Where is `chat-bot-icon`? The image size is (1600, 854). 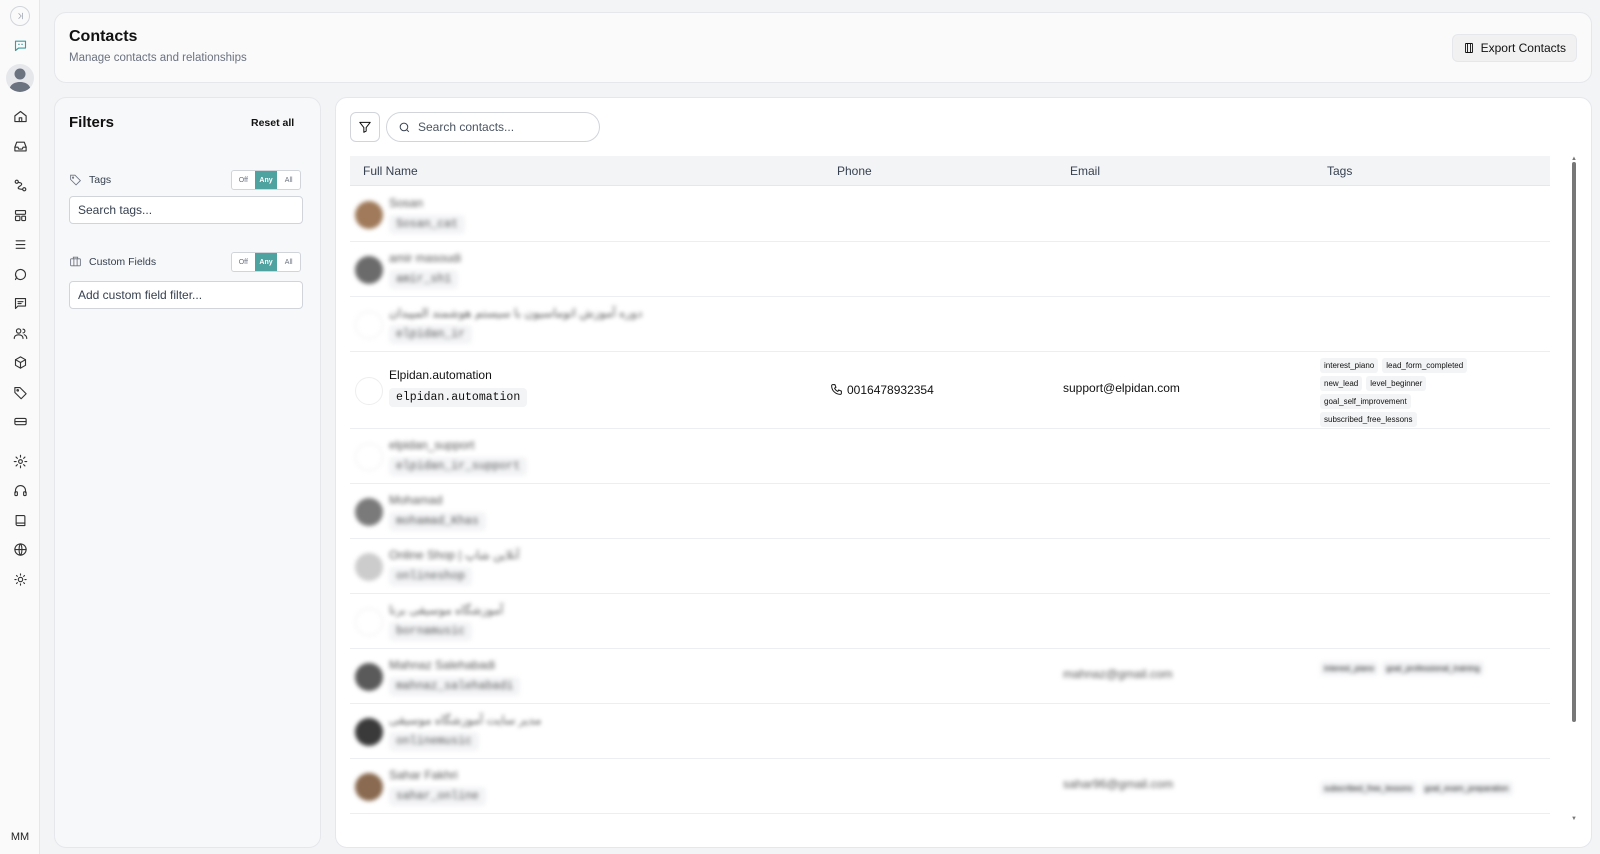 chat-bot-icon is located at coordinates (20, 45).